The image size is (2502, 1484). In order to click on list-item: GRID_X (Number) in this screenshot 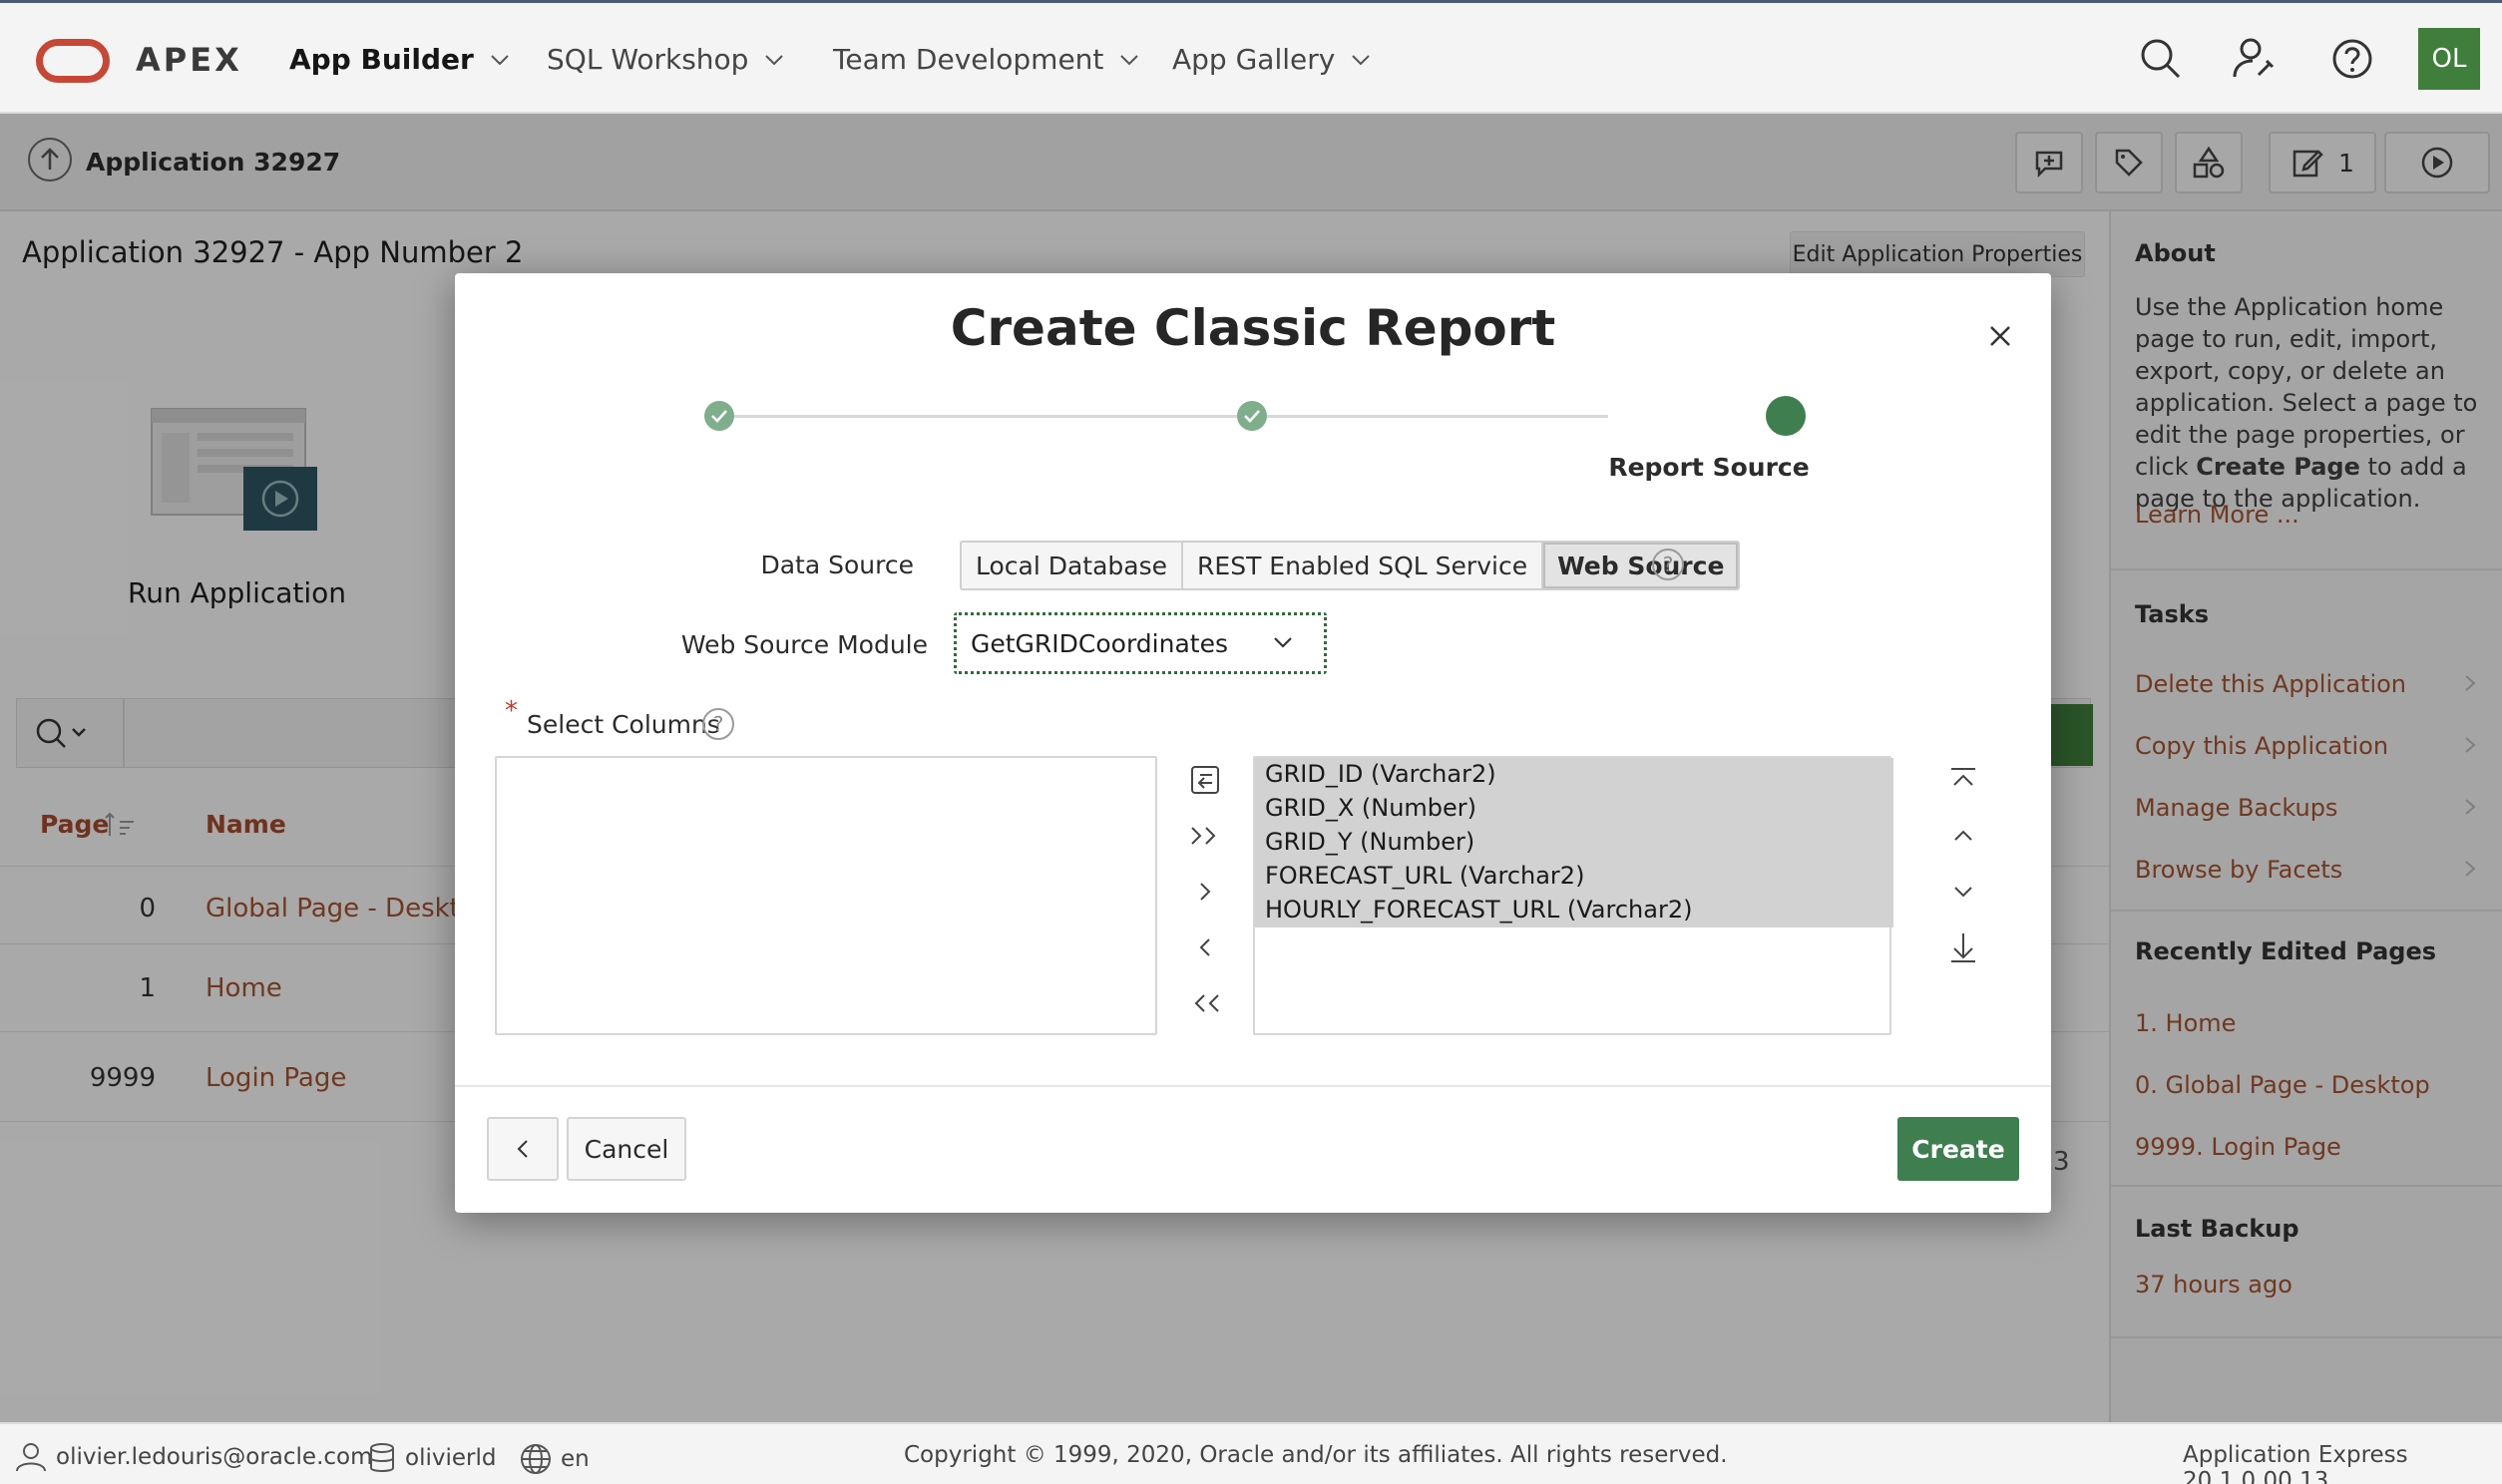, I will do `click(1370, 808)`.